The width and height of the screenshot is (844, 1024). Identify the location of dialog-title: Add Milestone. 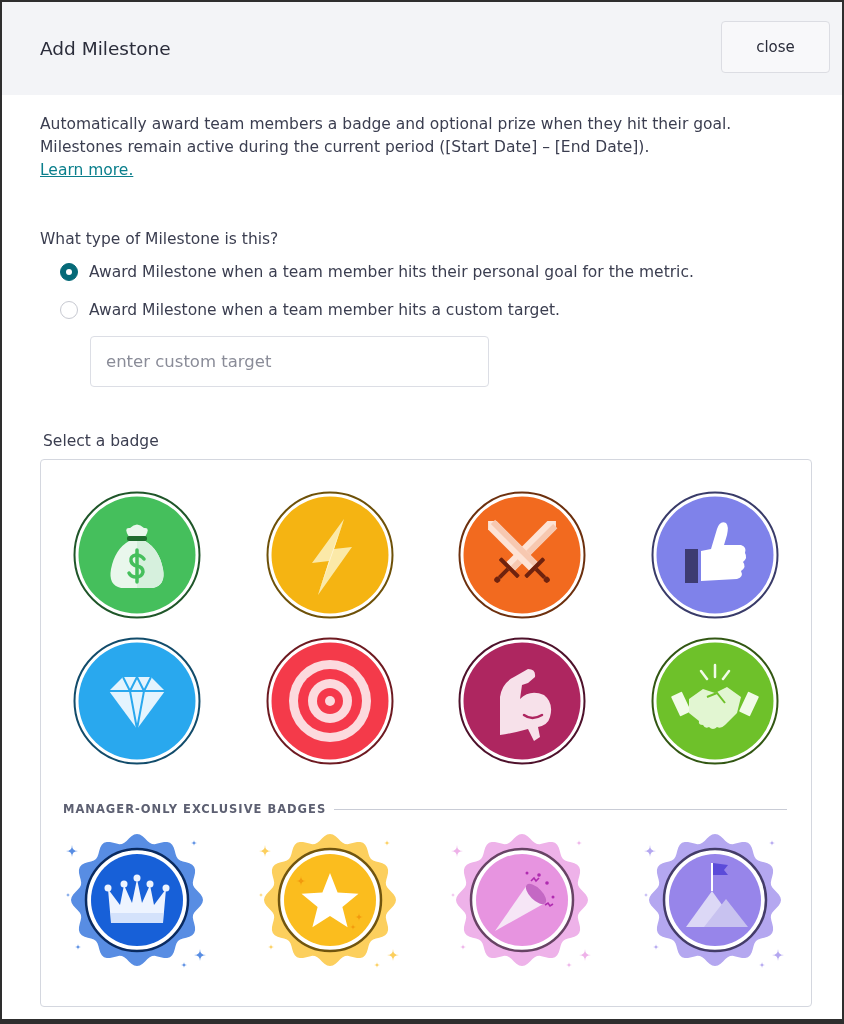
(105, 48).